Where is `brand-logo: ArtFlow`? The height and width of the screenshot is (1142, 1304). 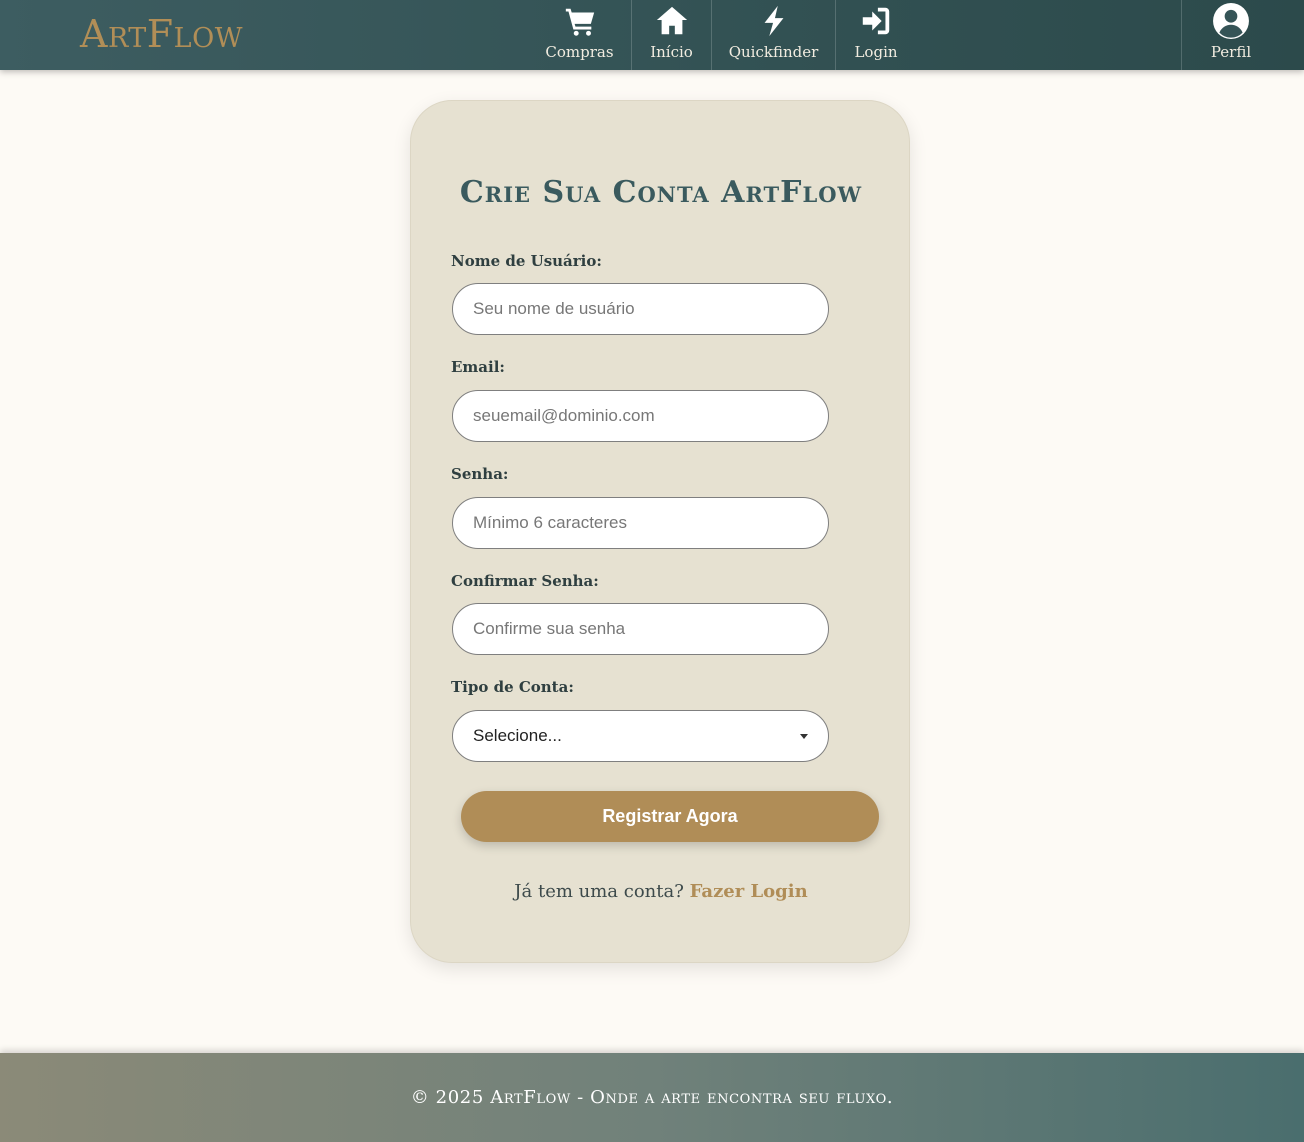
brand-logo: ArtFlow is located at coordinates (161, 34).